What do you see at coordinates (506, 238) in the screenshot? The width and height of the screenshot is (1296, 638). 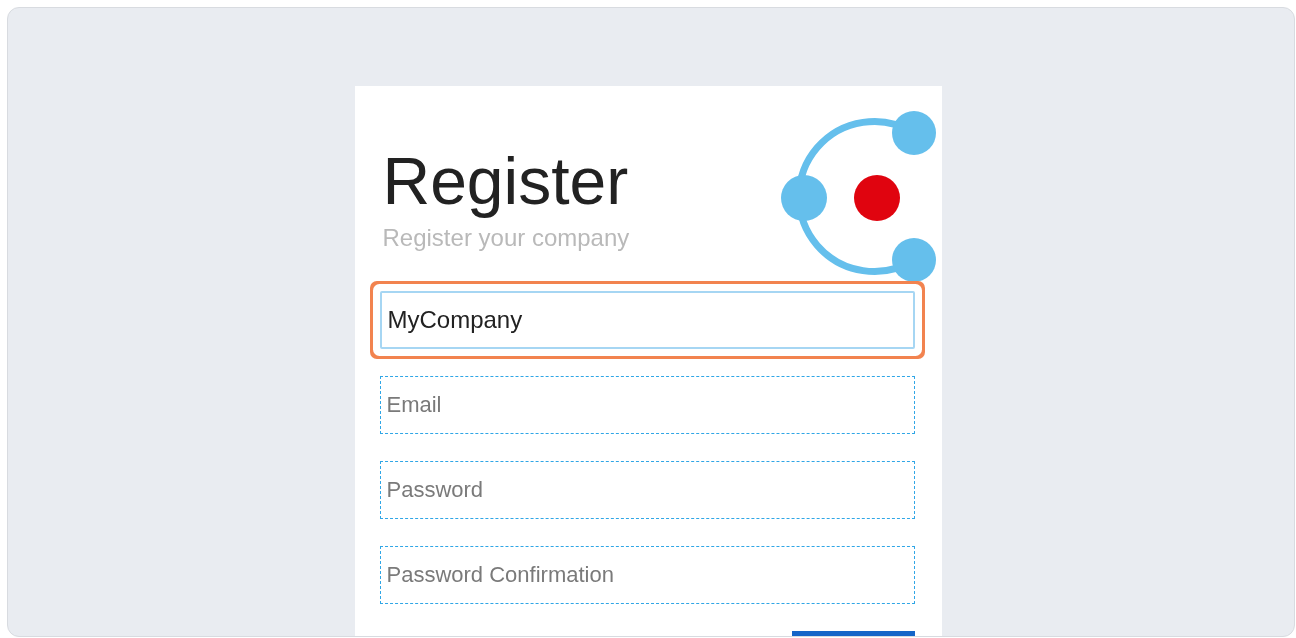 I see `page-subtitle: Register your company` at bounding box center [506, 238].